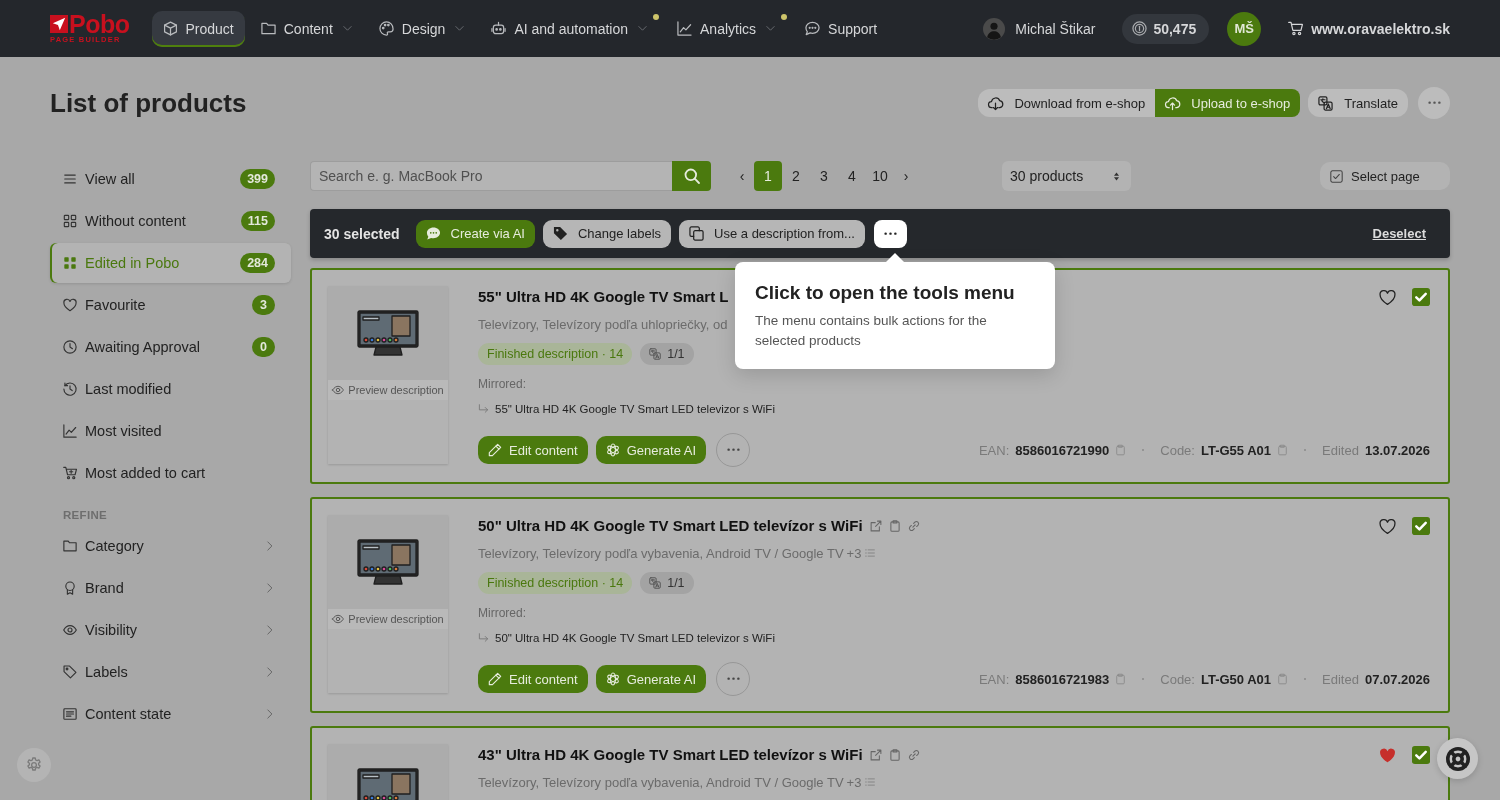 This screenshot has width=1500, height=800. I want to click on filter-item: Labels, so click(170, 672).